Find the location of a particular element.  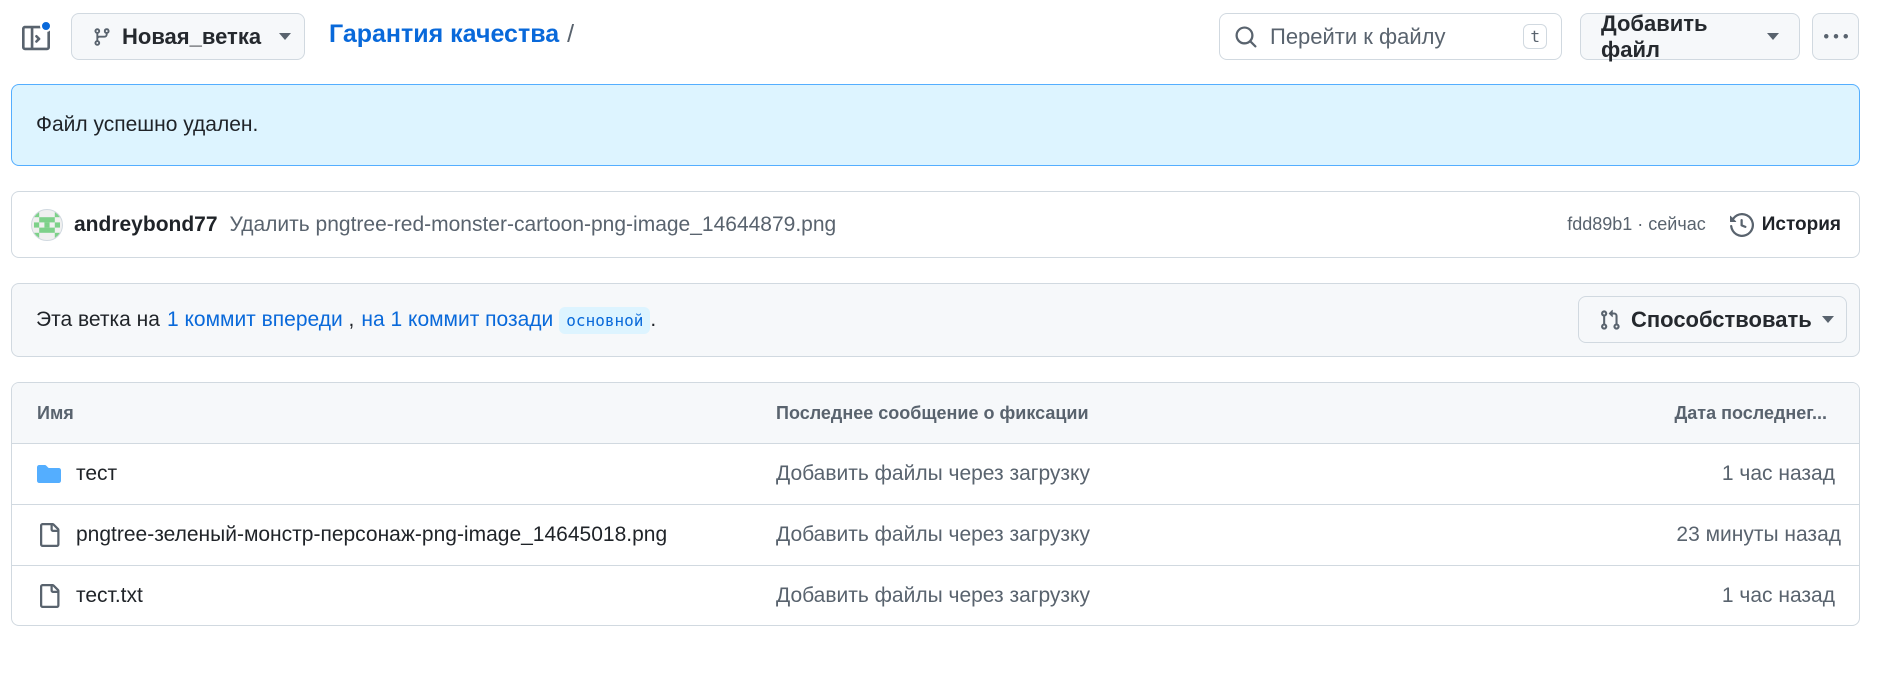

branch-status-prefix: Эта ветка на is located at coordinates (98, 319).